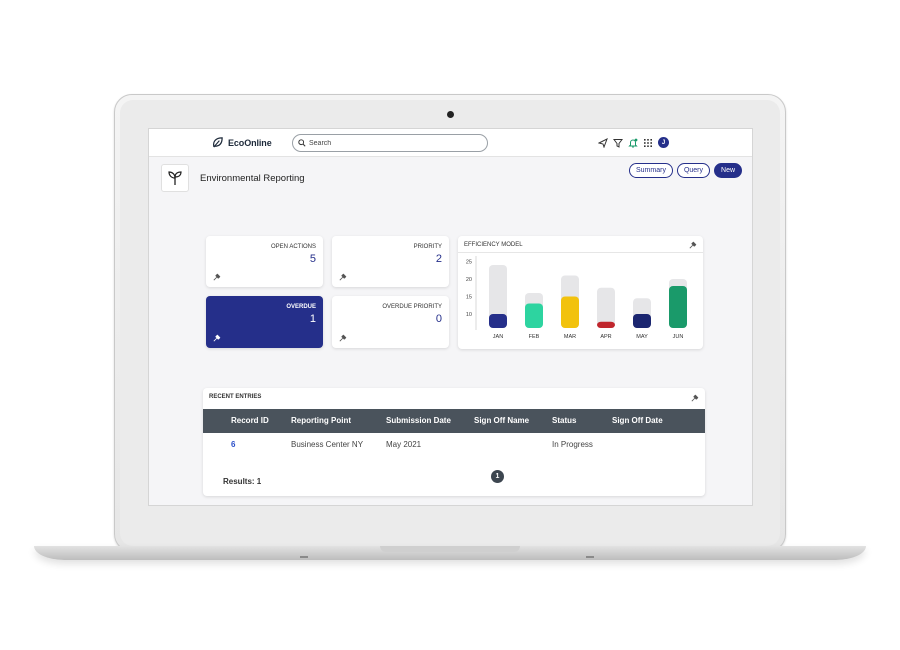  Describe the element at coordinates (242, 481) in the screenshot. I see `results-count: Results: 1` at that location.